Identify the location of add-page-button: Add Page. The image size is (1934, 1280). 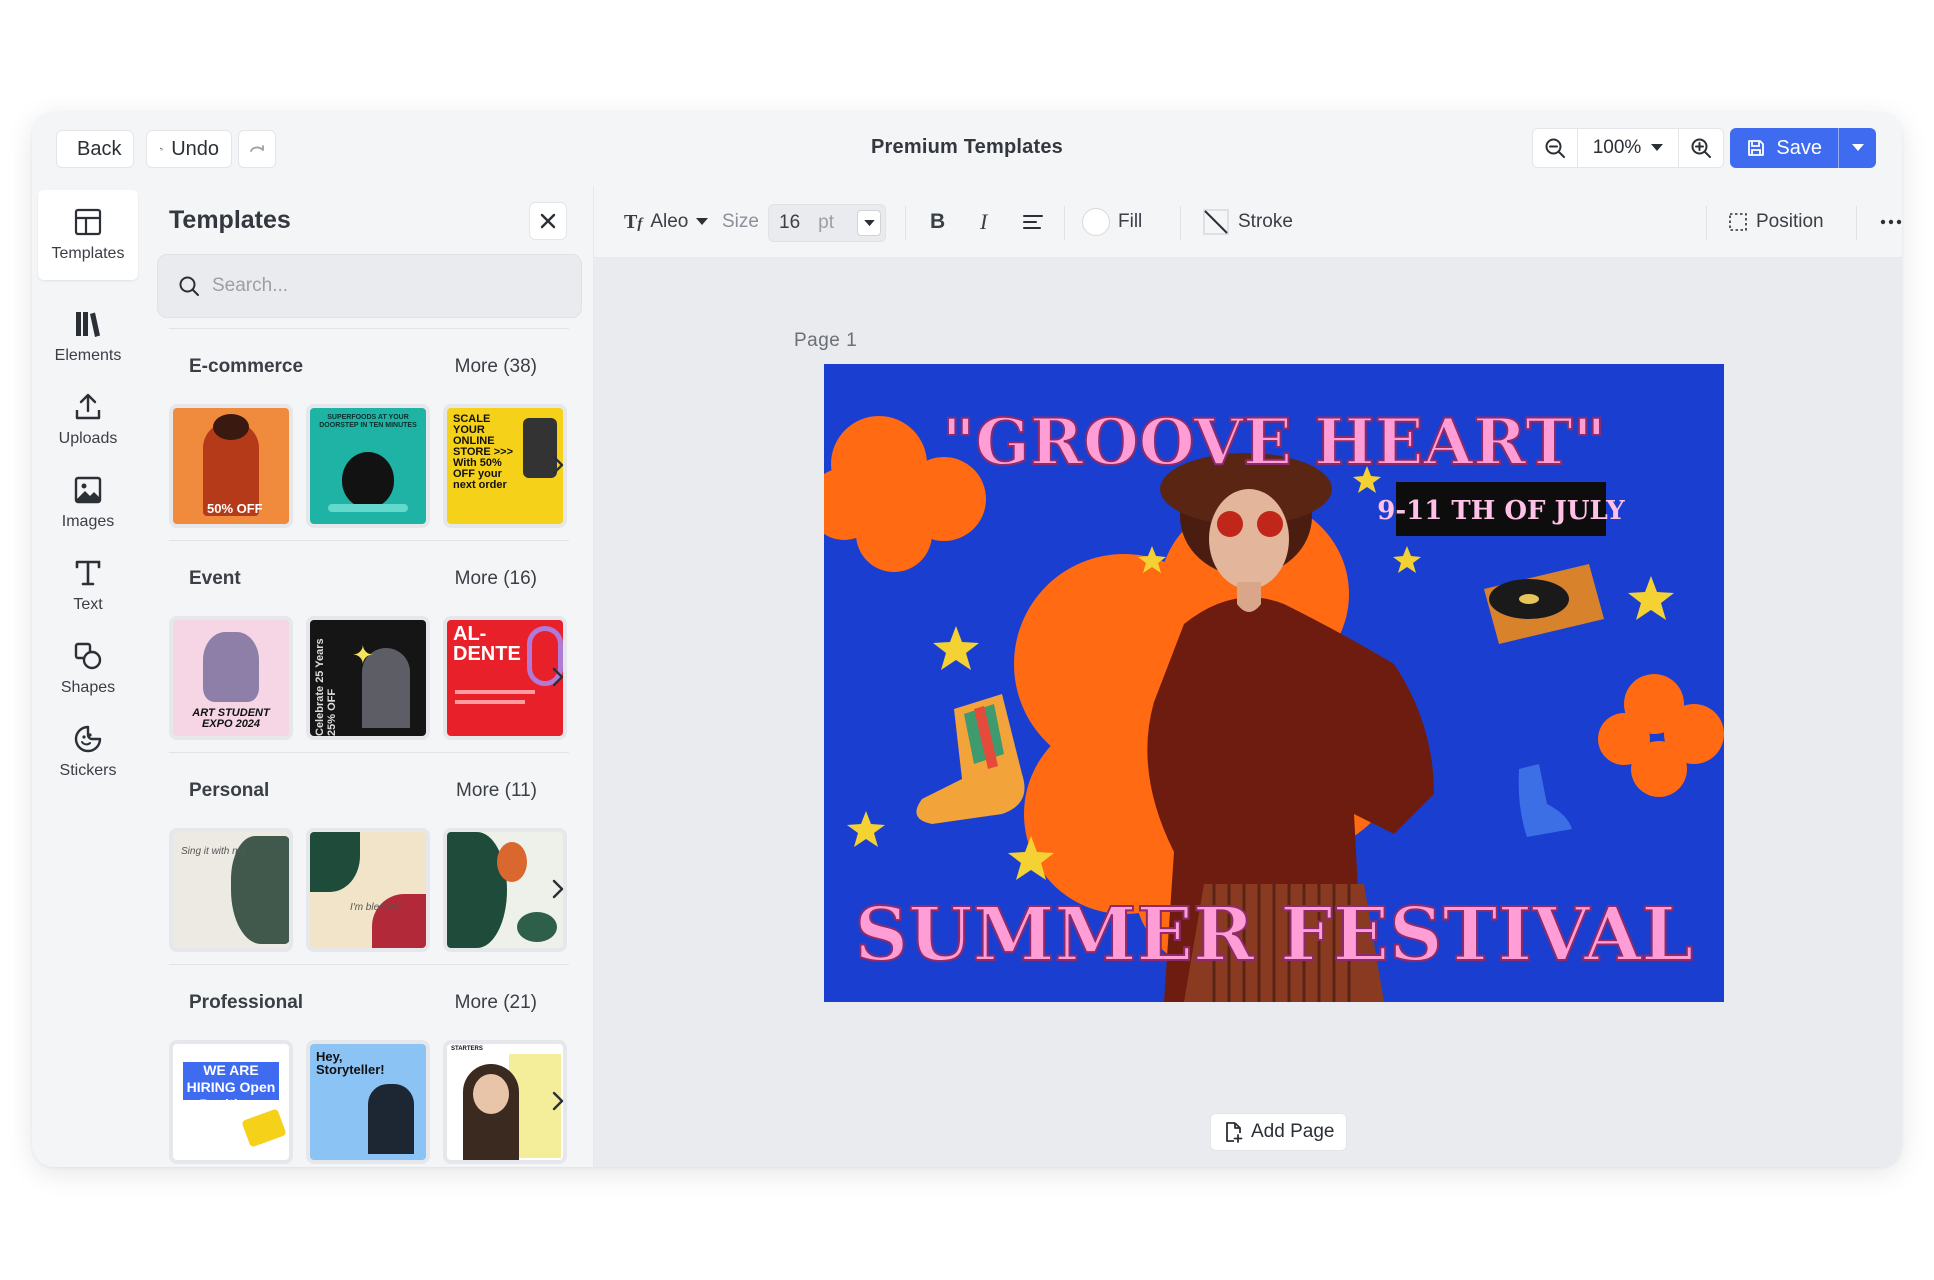
(1279, 1132).